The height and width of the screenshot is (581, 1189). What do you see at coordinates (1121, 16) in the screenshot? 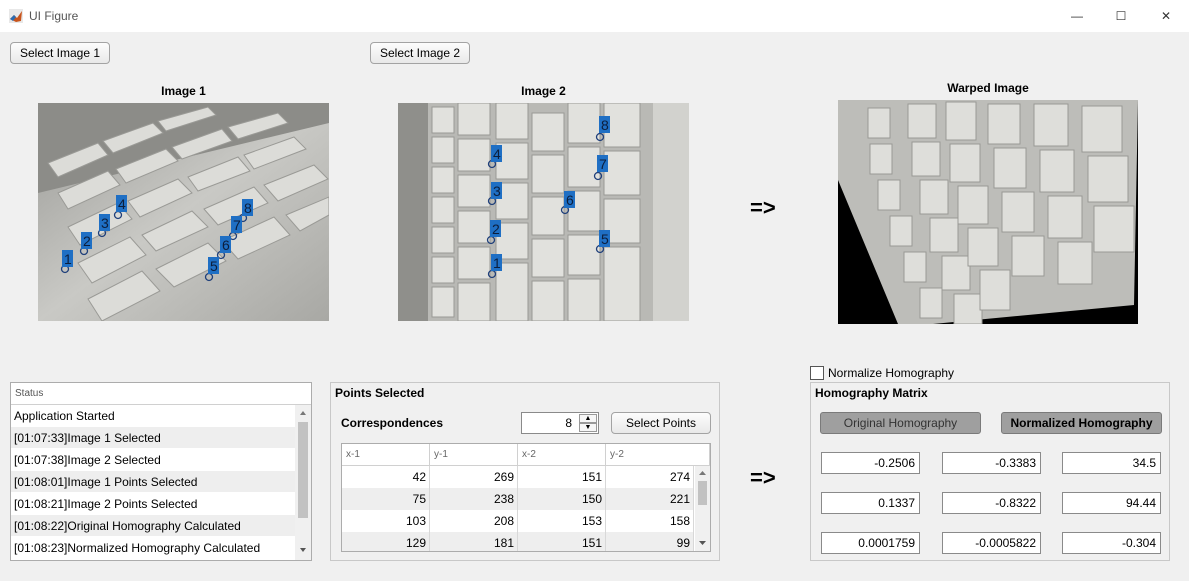
I see `maximize-button: ☐` at bounding box center [1121, 16].